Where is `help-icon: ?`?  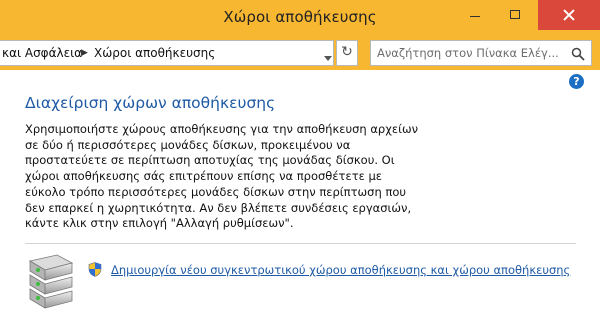 help-icon: ? is located at coordinates (576, 81).